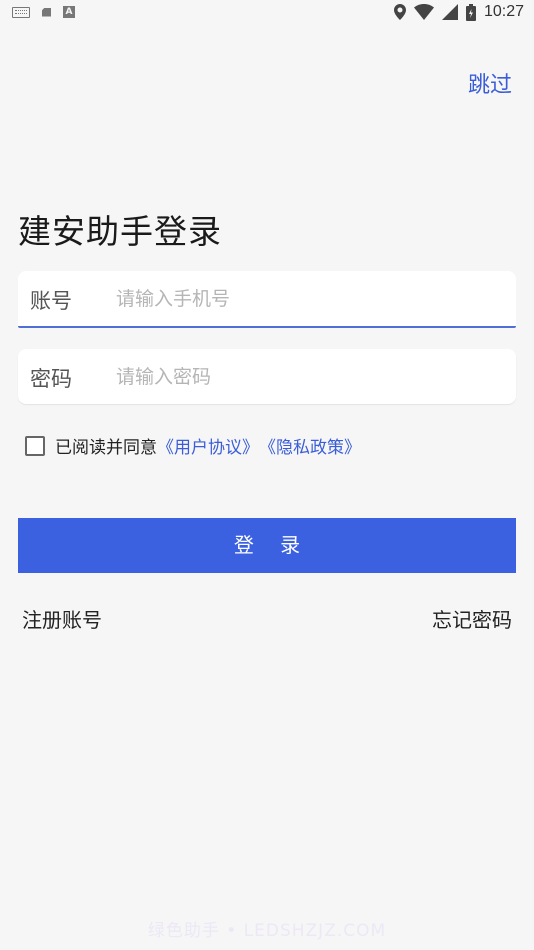  What do you see at coordinates (306, 377) in the screenshot?
I see `password-input` at bounding box center [306, 377].